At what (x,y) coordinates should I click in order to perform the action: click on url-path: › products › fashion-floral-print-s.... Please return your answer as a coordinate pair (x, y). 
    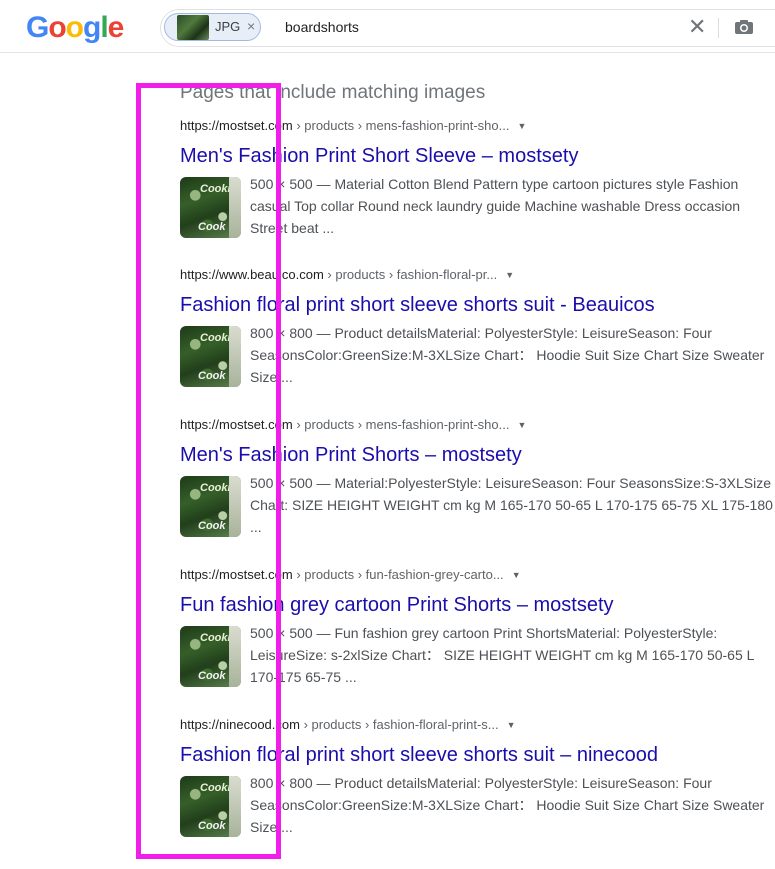
    Looking at the image, I should click on (399, 724).